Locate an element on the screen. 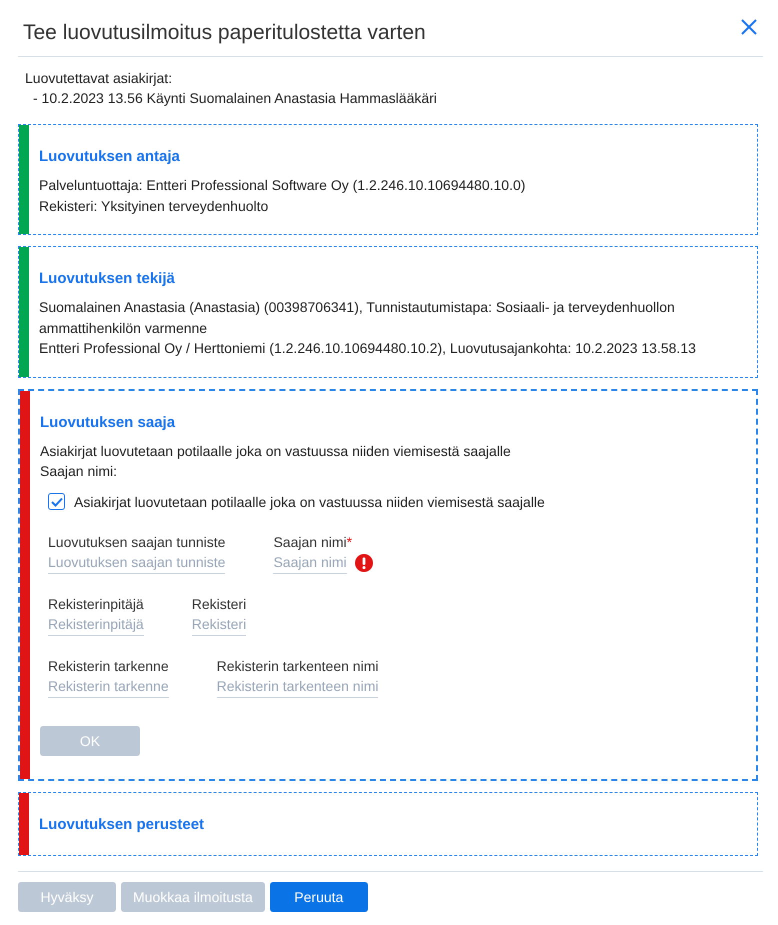 The width and height of the screenshot is (778, 925). input-field: Luovutuksen saajan tunniste is located at coordinates (137, 563).